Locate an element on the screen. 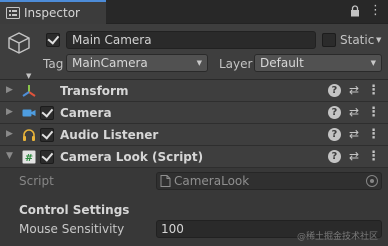  static-dropdown-arrow: ▼ is located at coordinates (378, 40).